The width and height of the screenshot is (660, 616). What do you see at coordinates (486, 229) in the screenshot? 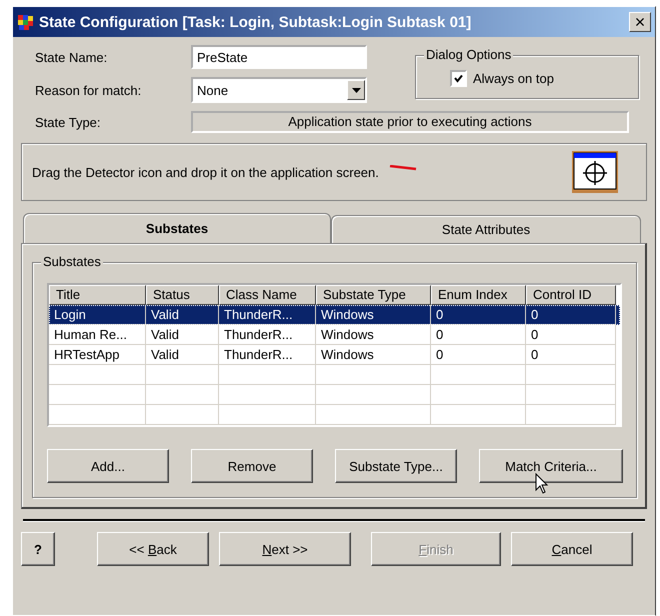
I see `tab: State Attributes` at bounding box center [486, 229].